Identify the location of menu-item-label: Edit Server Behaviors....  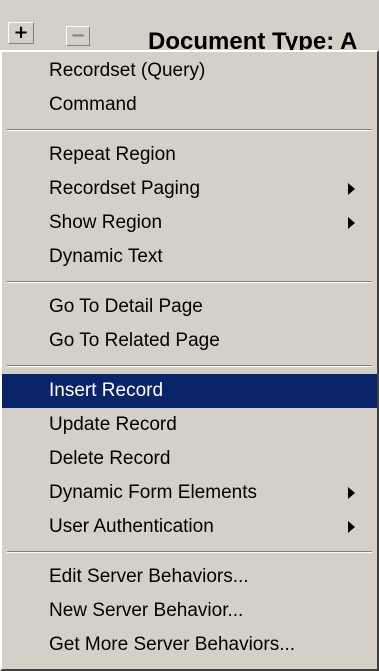
(149, 576).